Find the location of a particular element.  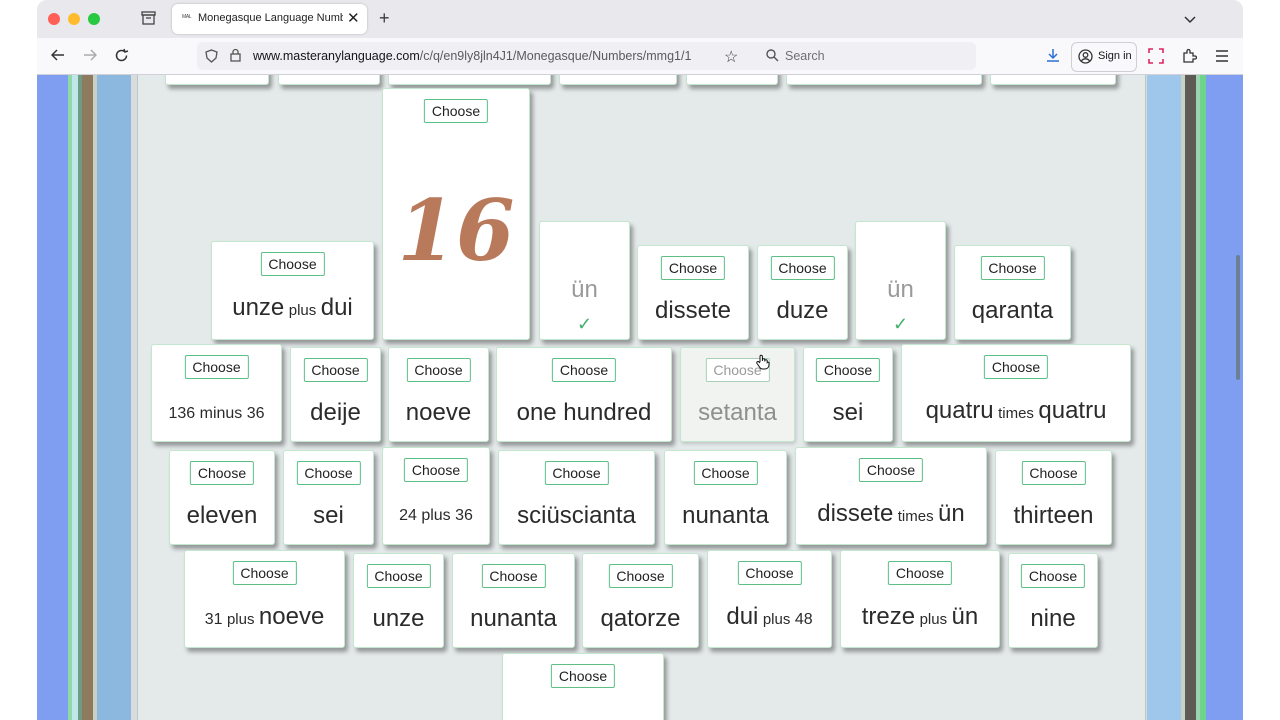

answer-card: Choose 136 minus 36 is located at coordinates (216, 393).